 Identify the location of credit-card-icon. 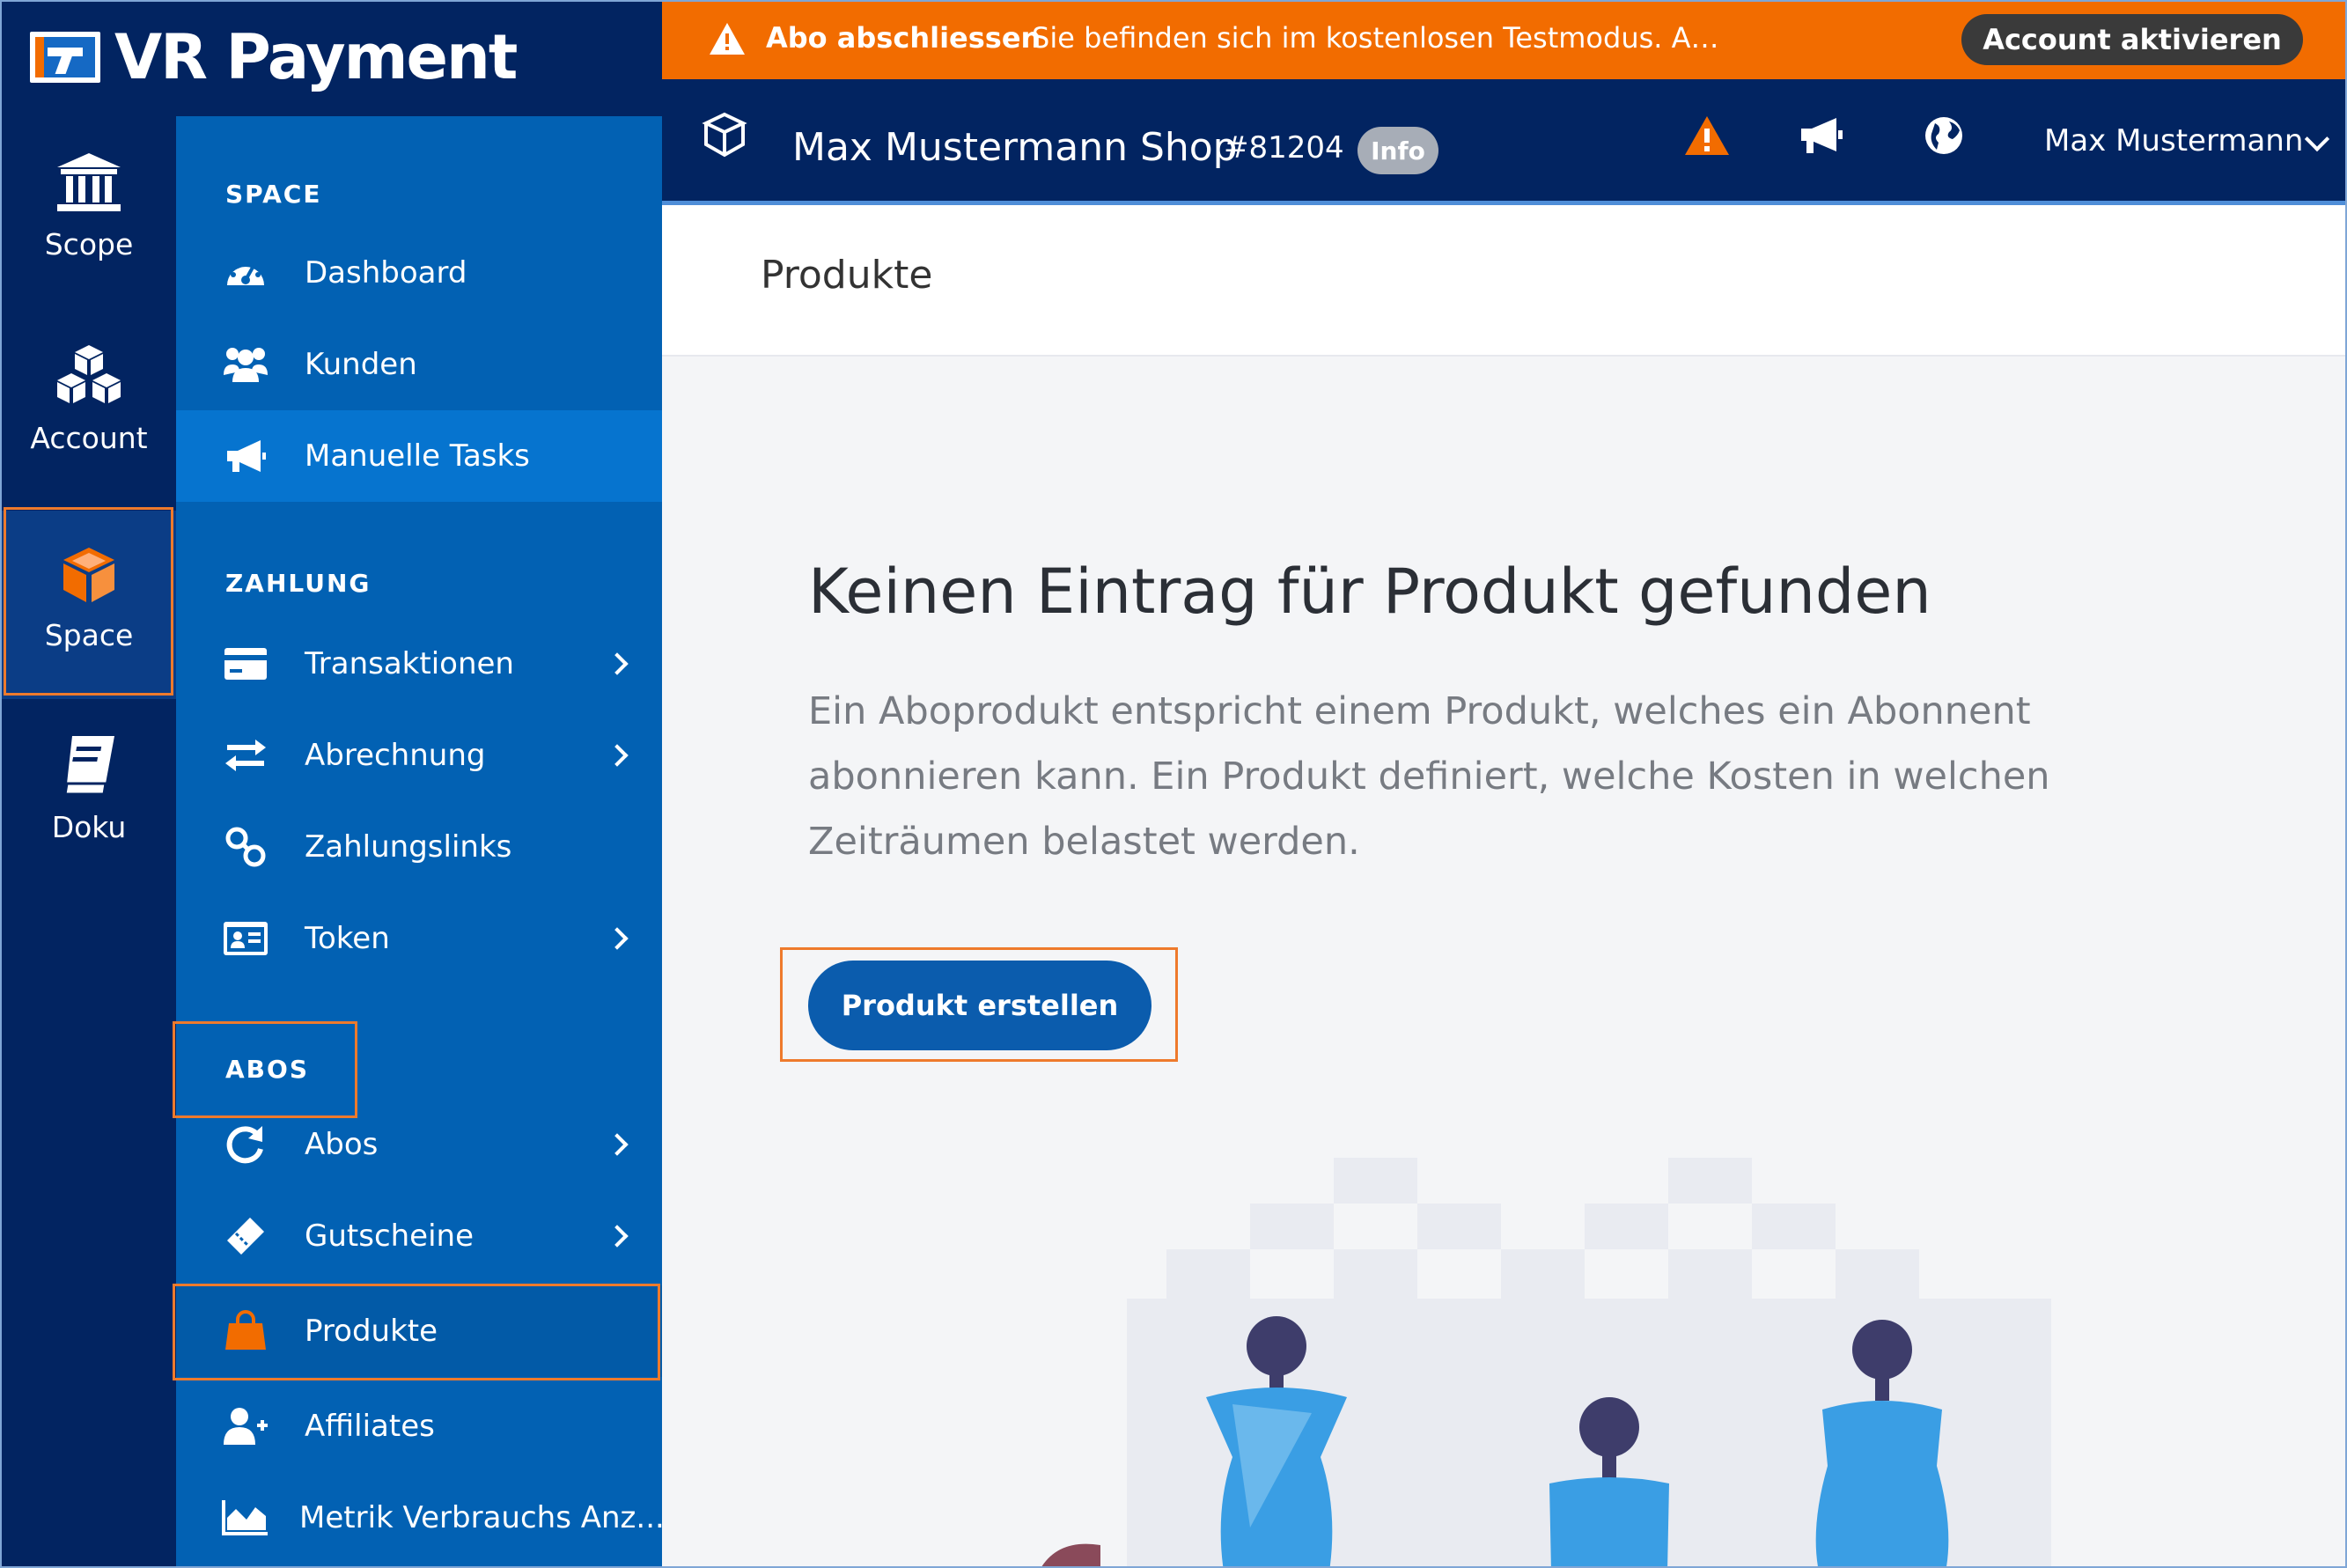
(246, 664).